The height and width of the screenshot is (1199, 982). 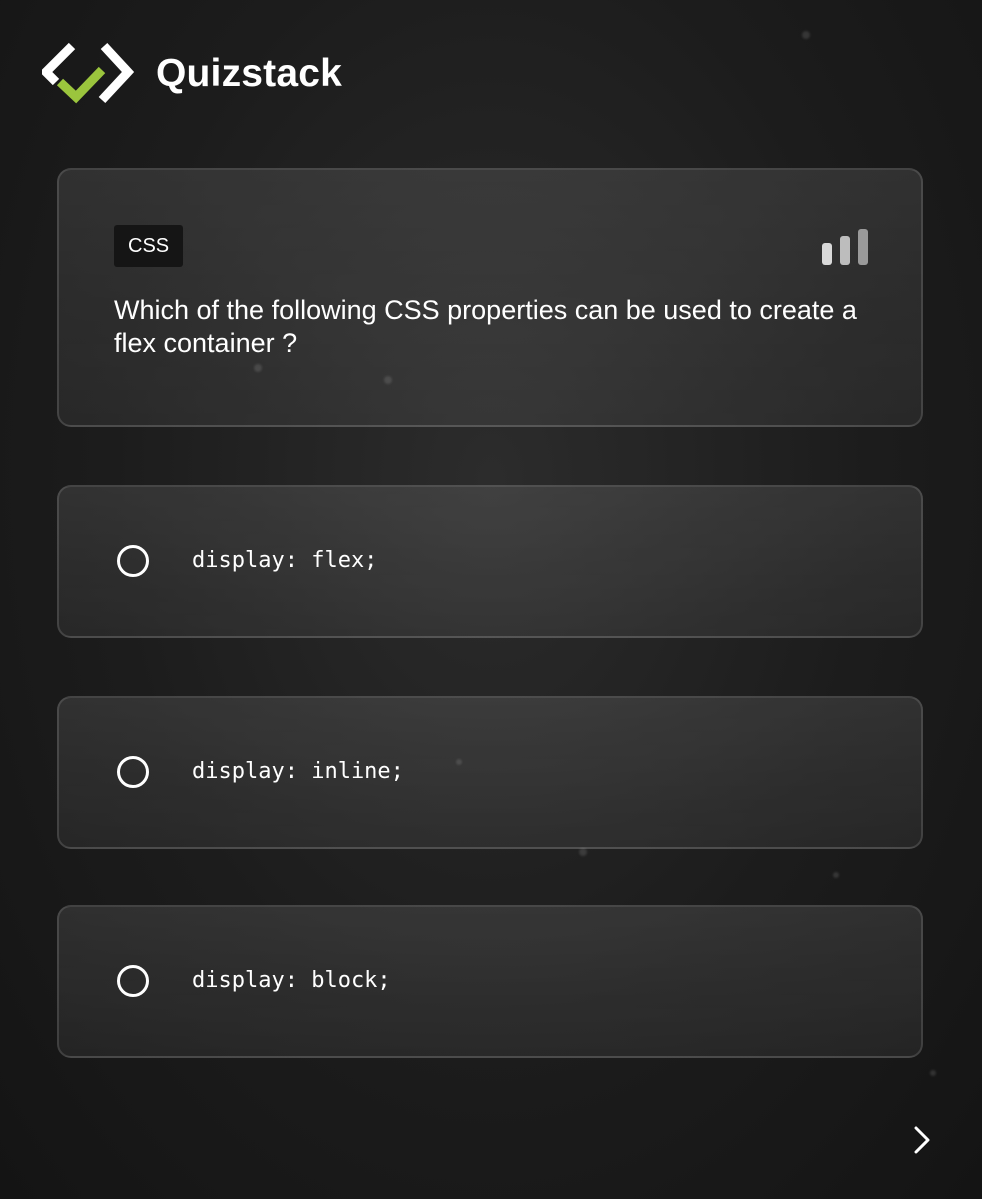 What do you see at coordinates (490, 981) in the screenshot?
I see `answer-option-3: display: block;` at bounding box center [490, 981].